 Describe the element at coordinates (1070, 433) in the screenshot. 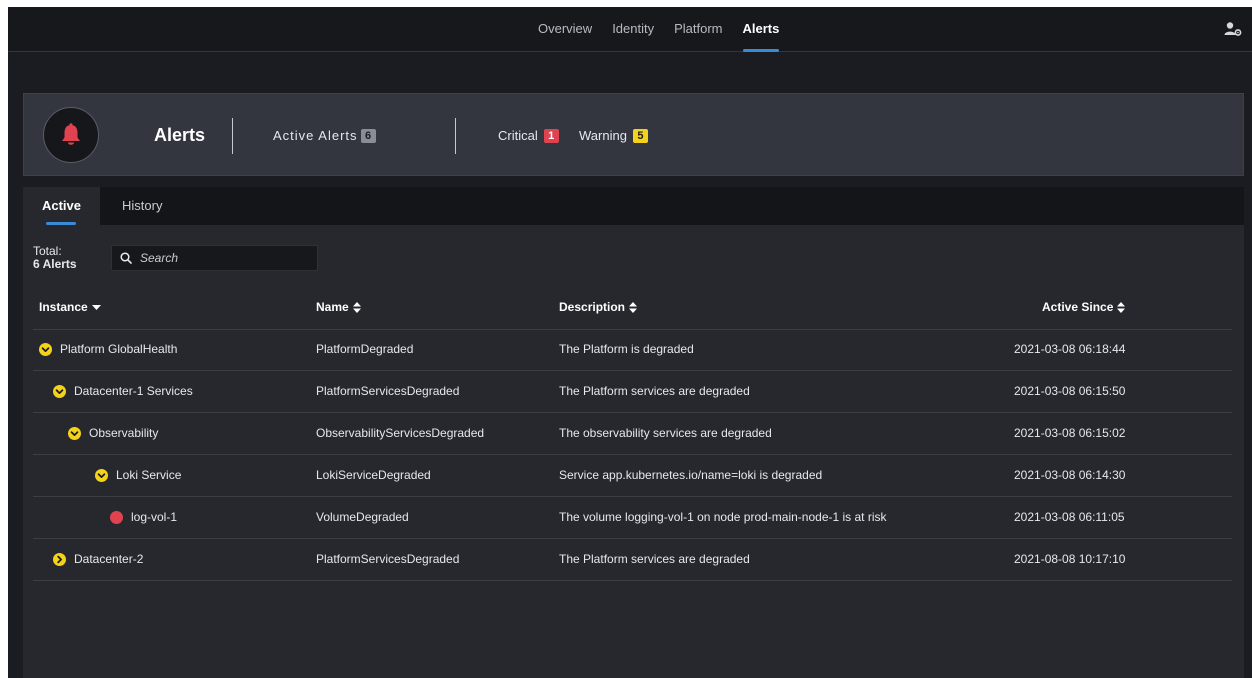

I see `cell-active-since: 2021-03-08 06:15:02` at that location.